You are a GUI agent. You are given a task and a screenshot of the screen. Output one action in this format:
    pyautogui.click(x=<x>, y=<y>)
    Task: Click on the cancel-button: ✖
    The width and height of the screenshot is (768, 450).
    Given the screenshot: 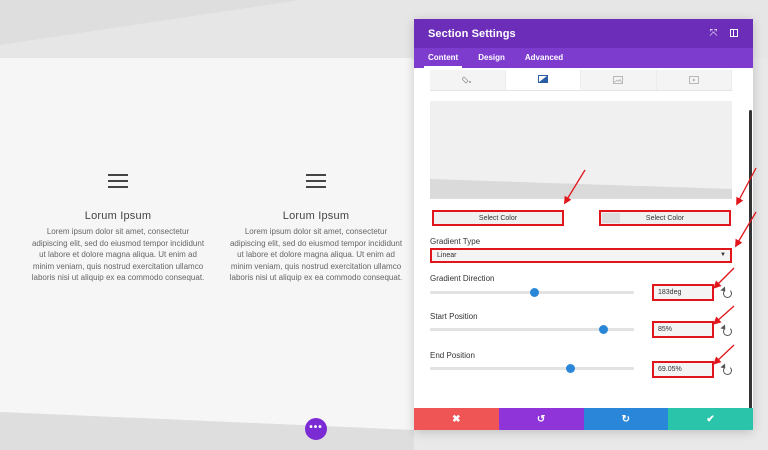 What is the action you would take?
    pyautogui.click(x=456, y=419)
    